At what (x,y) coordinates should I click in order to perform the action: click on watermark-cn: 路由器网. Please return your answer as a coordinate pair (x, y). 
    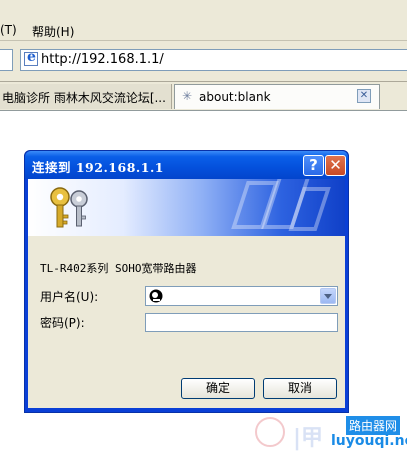
    Looking at the image, I should click on (373, 425).